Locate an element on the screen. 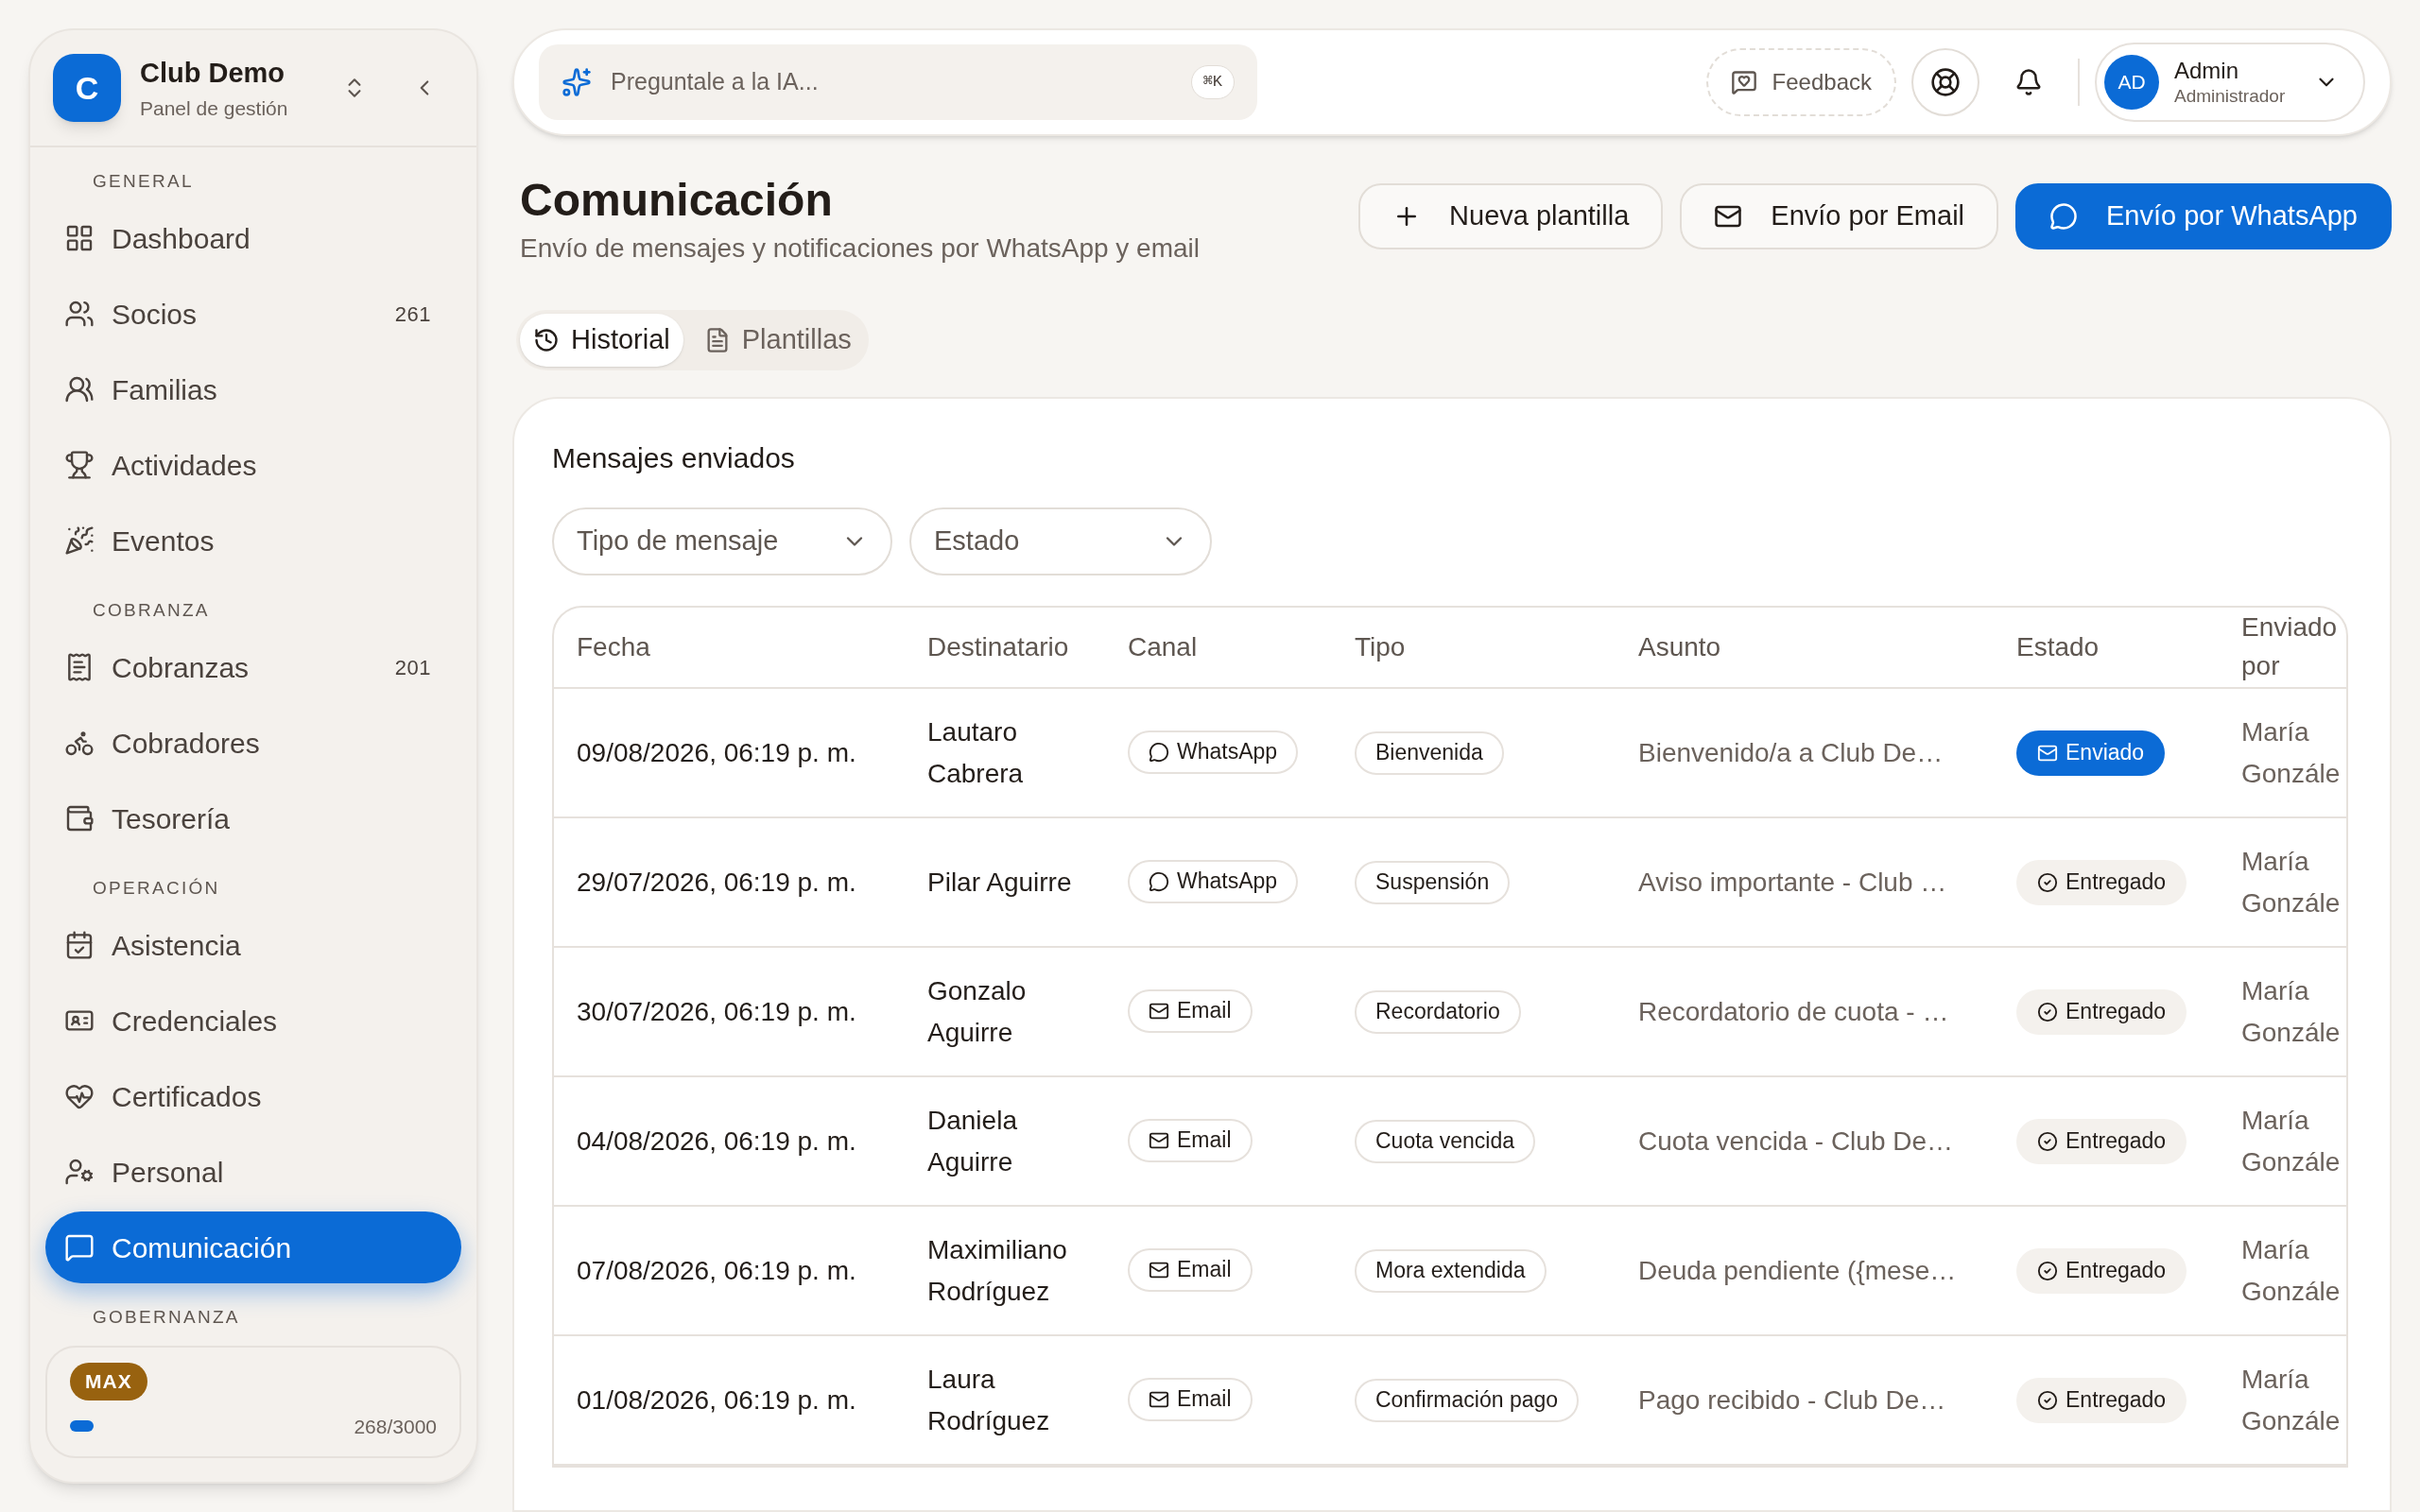 Image resolution: width=2420 pixels, height=1512 pixels. type-tag: Recordatorio is located at coordinates (1438, 1011).